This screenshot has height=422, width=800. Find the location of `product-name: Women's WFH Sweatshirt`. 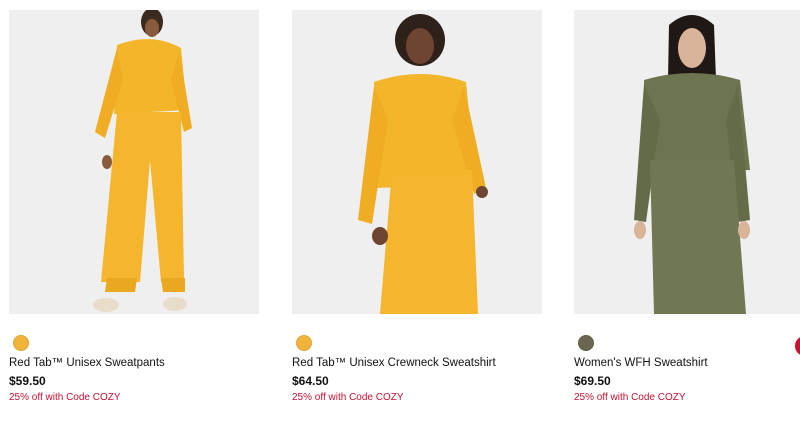

product-name: Women's WFH Sweatshirt is located at coordinates (641, 363).